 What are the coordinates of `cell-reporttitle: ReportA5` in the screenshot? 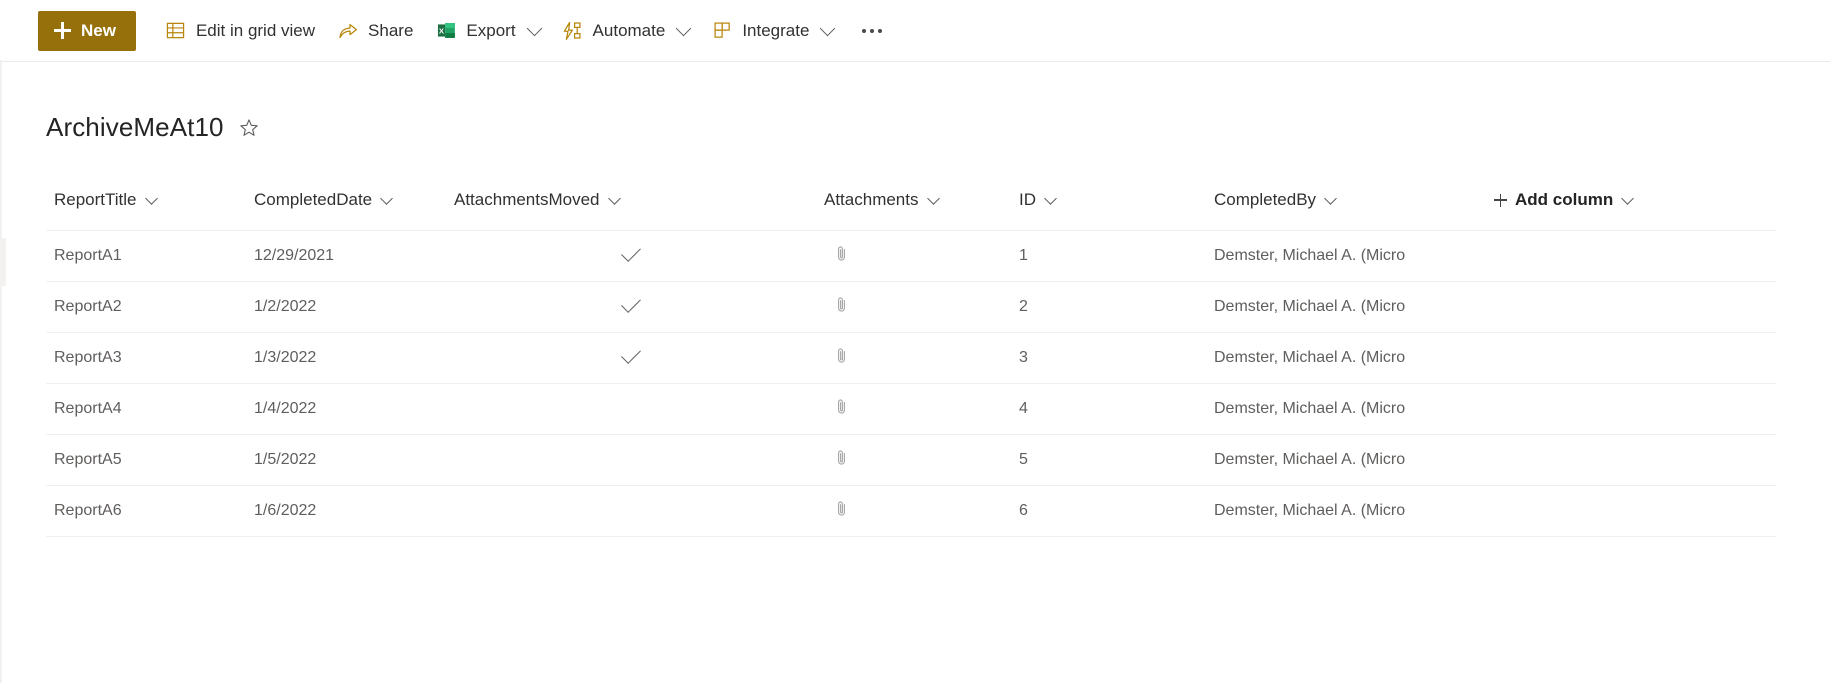 It's located at (146, 460).